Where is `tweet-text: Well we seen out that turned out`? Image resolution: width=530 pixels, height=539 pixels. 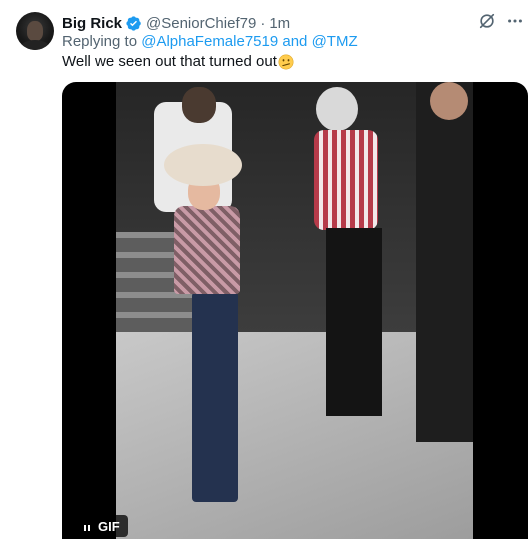
tweet-text: Well we seen out that turned out is located at coordinates (178, 61).